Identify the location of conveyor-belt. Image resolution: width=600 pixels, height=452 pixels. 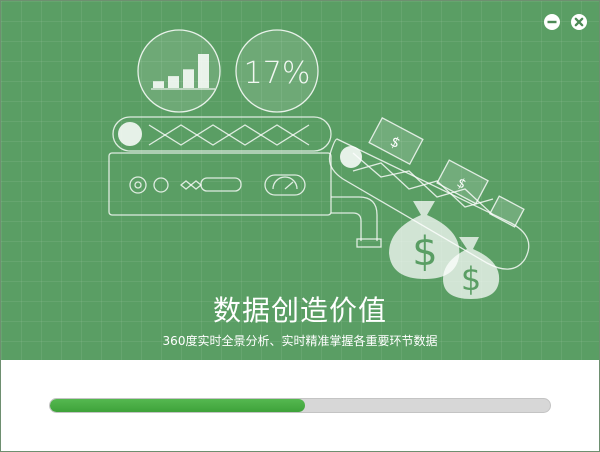
(222, 134).